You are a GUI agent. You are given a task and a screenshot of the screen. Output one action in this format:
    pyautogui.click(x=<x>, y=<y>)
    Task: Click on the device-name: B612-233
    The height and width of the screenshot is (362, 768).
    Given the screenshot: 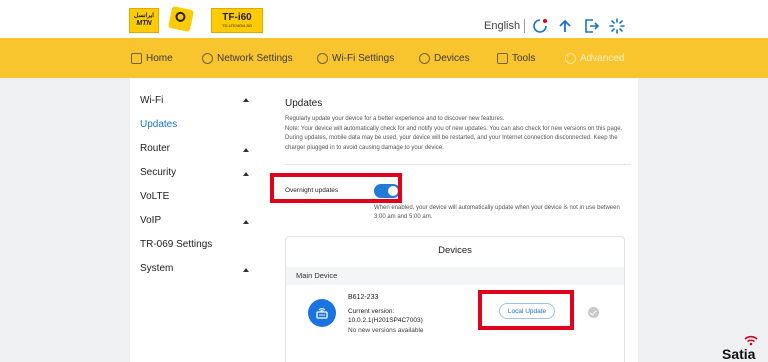 What is the action you would take?
    pyautogui.click(x=363, y=297)
    